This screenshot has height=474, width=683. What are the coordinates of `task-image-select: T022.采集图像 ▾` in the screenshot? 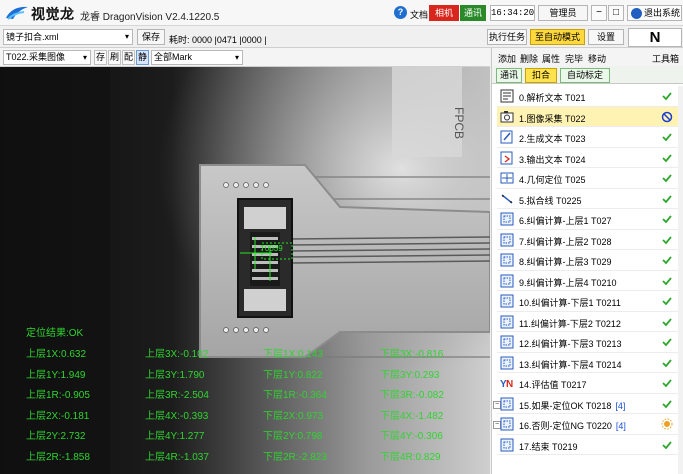 It's located at (47, 57).